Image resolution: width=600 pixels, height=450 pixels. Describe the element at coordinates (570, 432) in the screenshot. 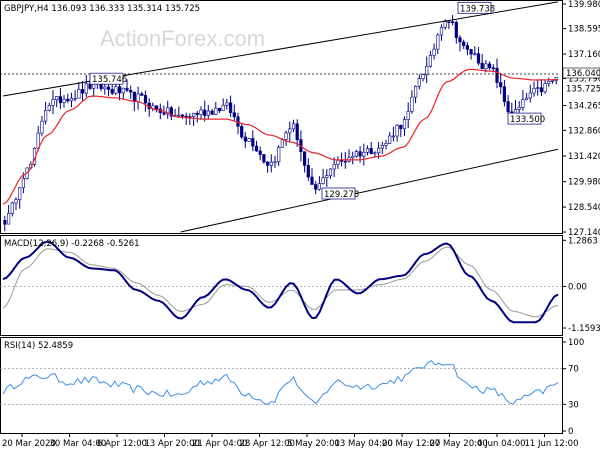

I see `rsi-y-tick-label: 0` at that location.